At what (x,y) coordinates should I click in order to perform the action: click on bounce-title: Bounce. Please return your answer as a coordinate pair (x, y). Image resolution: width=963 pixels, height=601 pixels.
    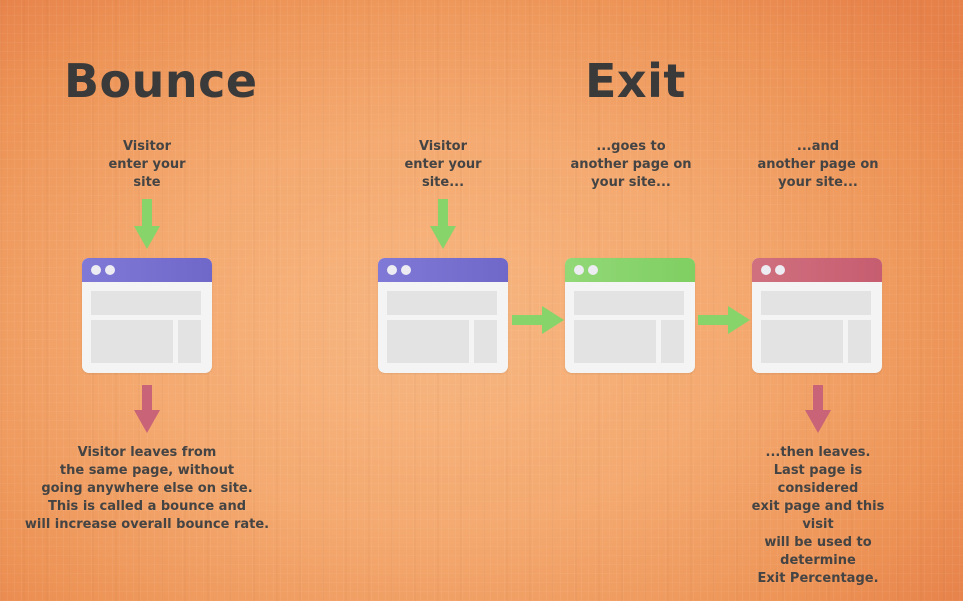
    Looking at the image, I should click on (161, 81).